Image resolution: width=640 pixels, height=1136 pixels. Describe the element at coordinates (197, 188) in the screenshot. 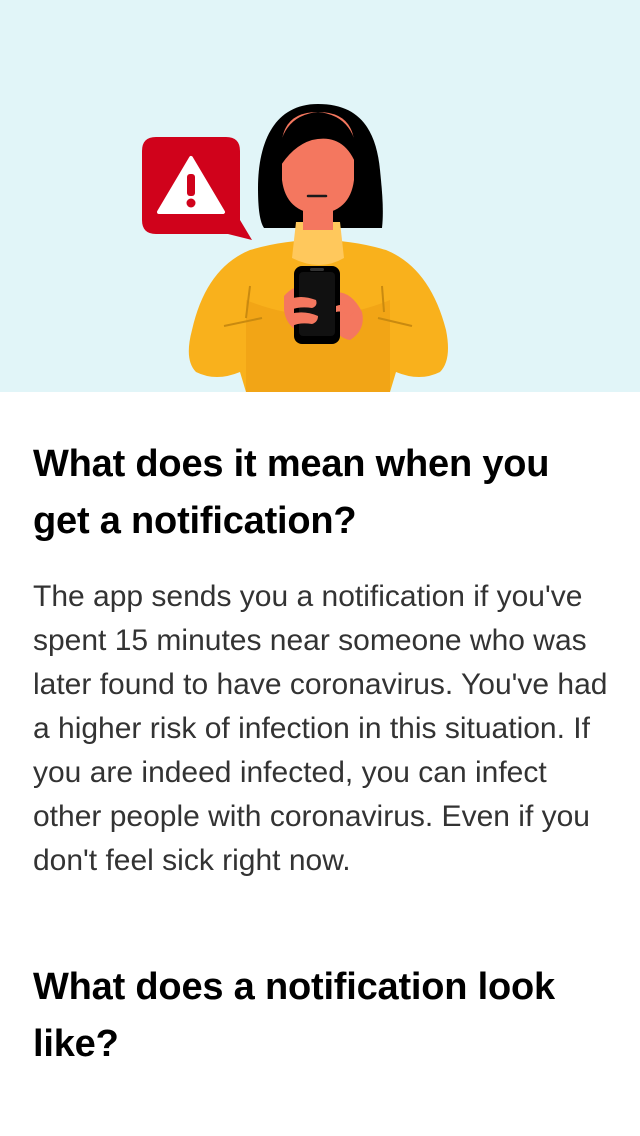

I see `warning-bubble-icon` at that location.